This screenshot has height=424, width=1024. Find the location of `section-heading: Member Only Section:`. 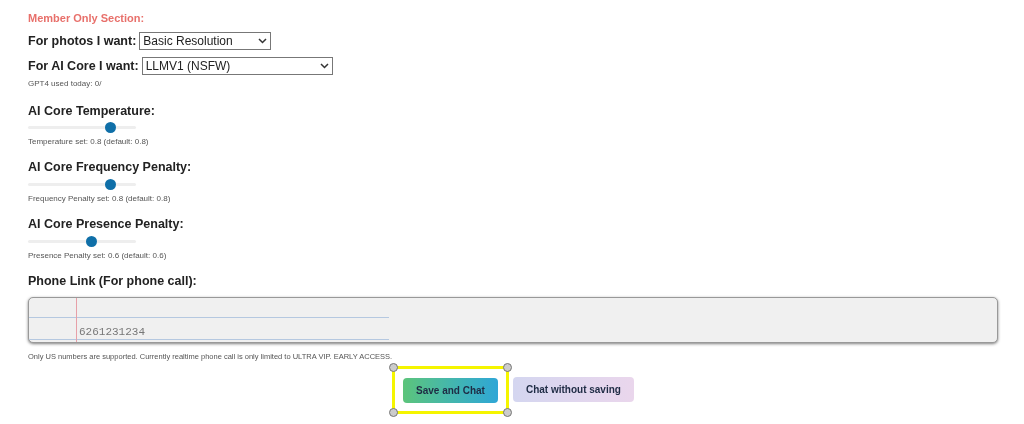

section-heading: Member Only Section: is located at coordinates (87, 18).